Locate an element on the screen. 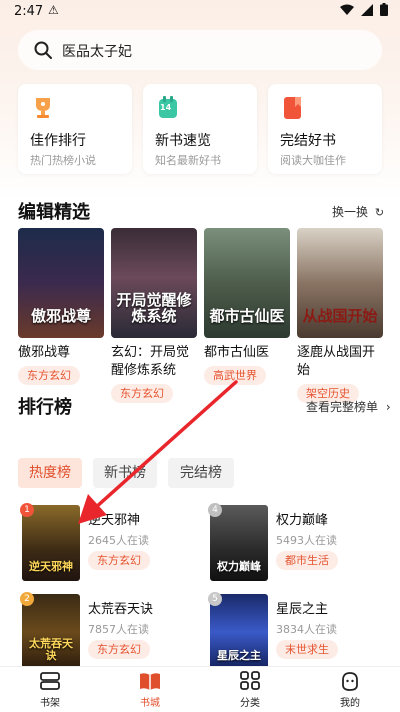 The height and width of the screenshot is (712, 400). card-subtitle: 热门热榜小说 is located at coordinates (63, 160).